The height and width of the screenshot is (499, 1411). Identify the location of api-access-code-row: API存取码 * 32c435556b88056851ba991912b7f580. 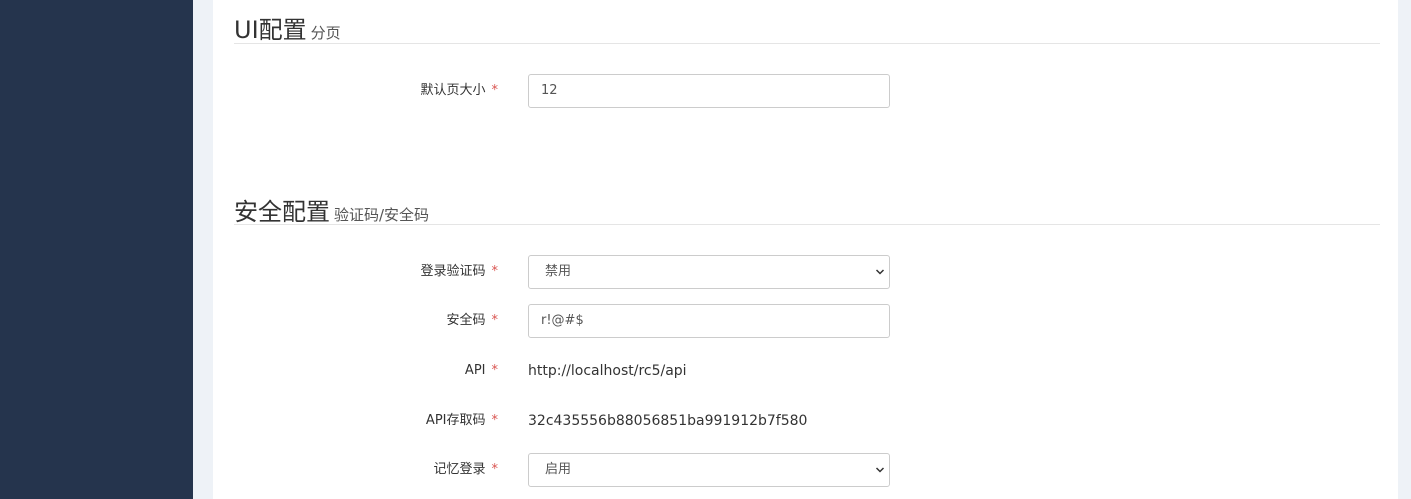
(805, 421).